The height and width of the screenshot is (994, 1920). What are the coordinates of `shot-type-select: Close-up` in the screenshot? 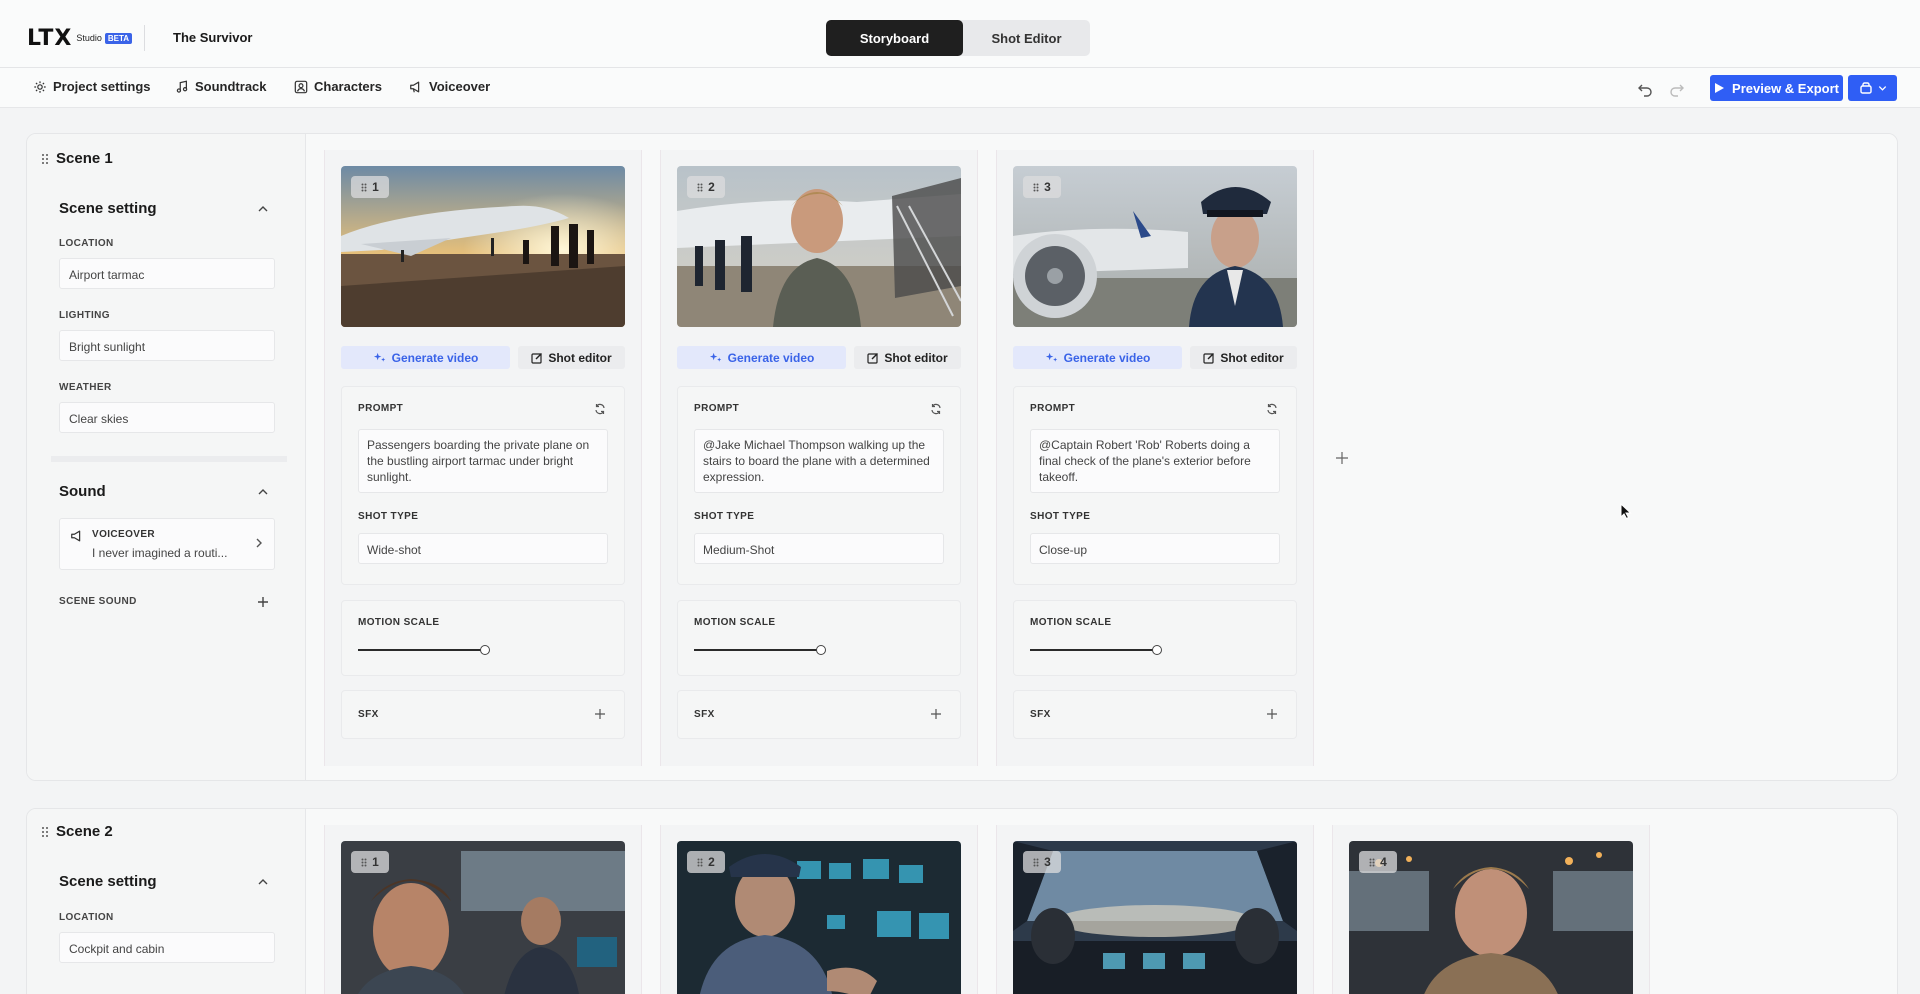 It's located at (1155, 548).